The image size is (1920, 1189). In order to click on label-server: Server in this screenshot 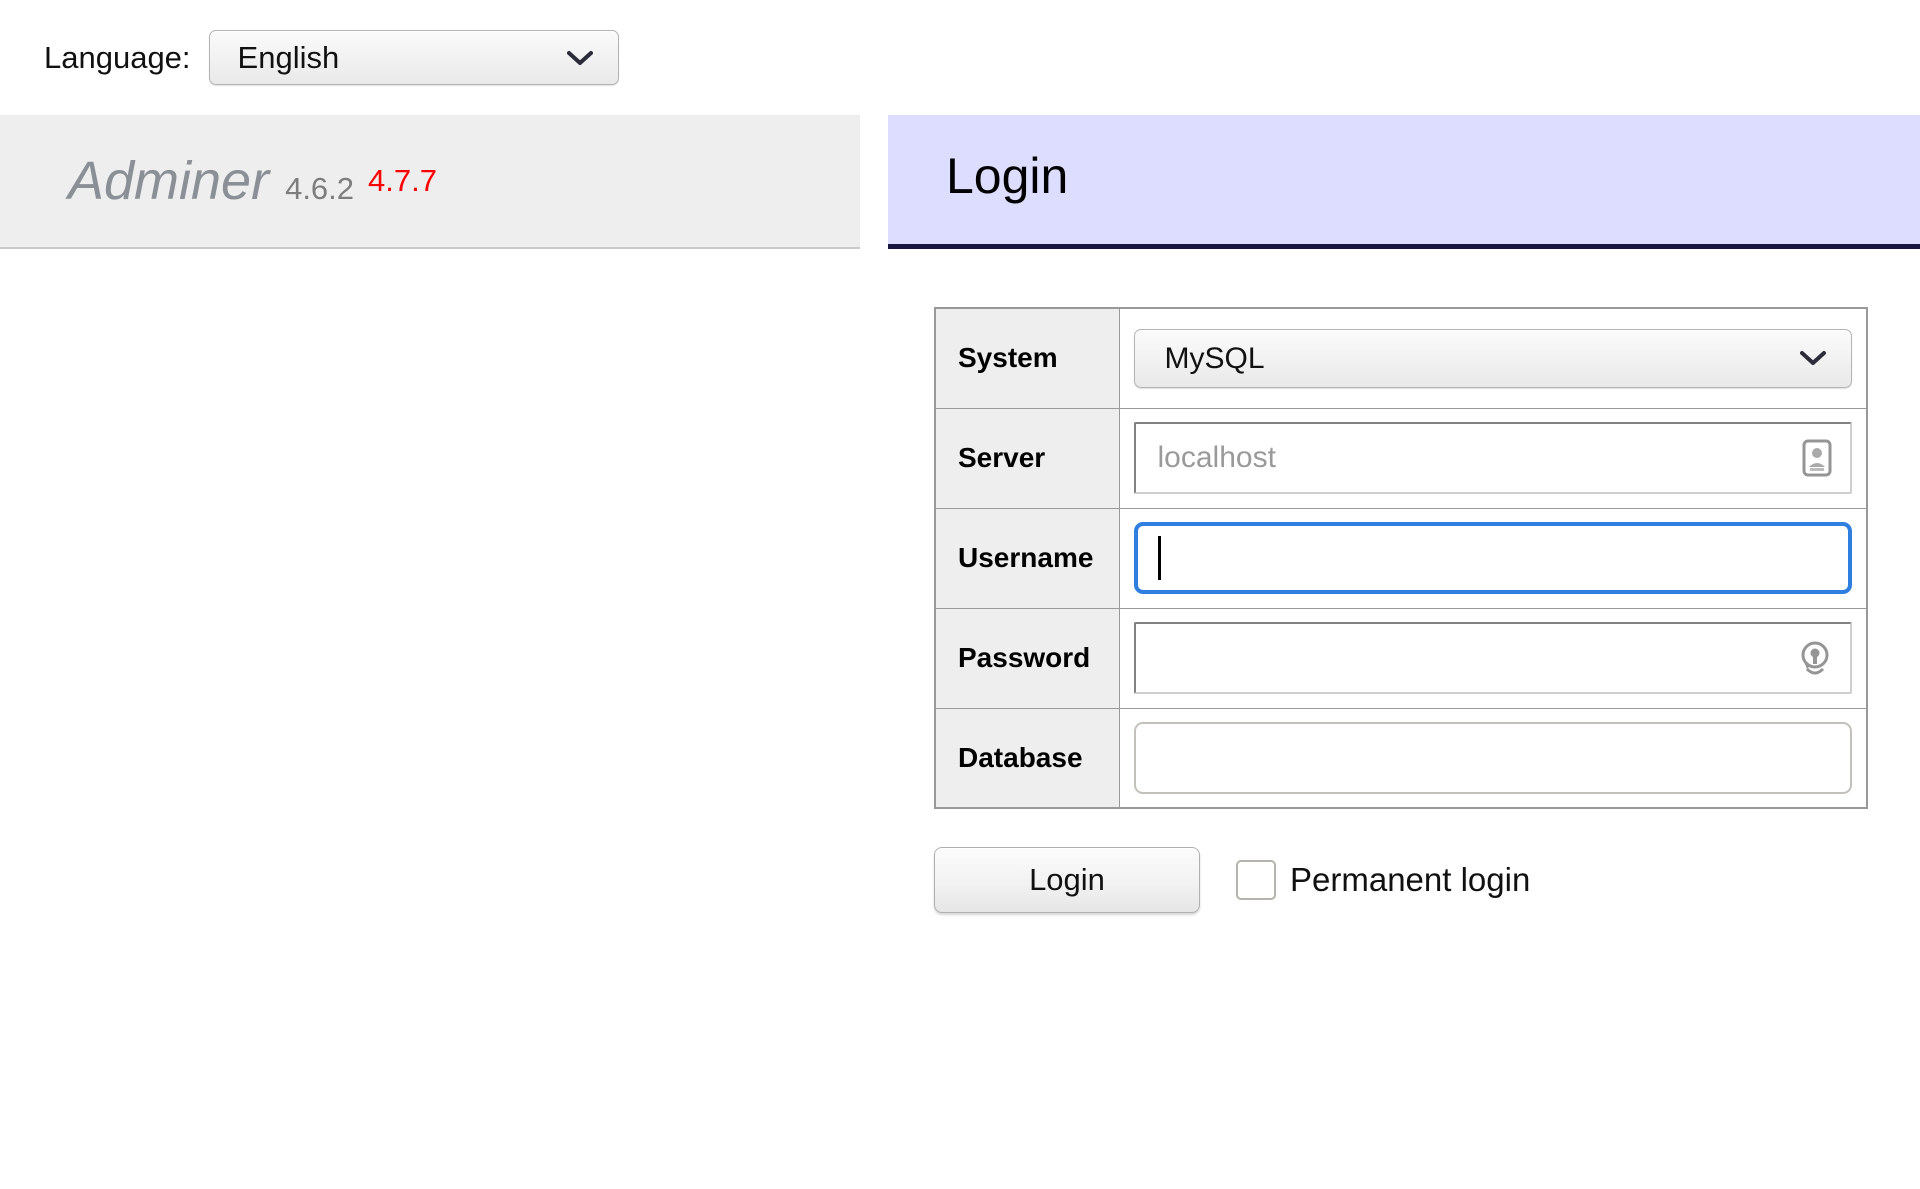, I will do `click(1027, 458)`.